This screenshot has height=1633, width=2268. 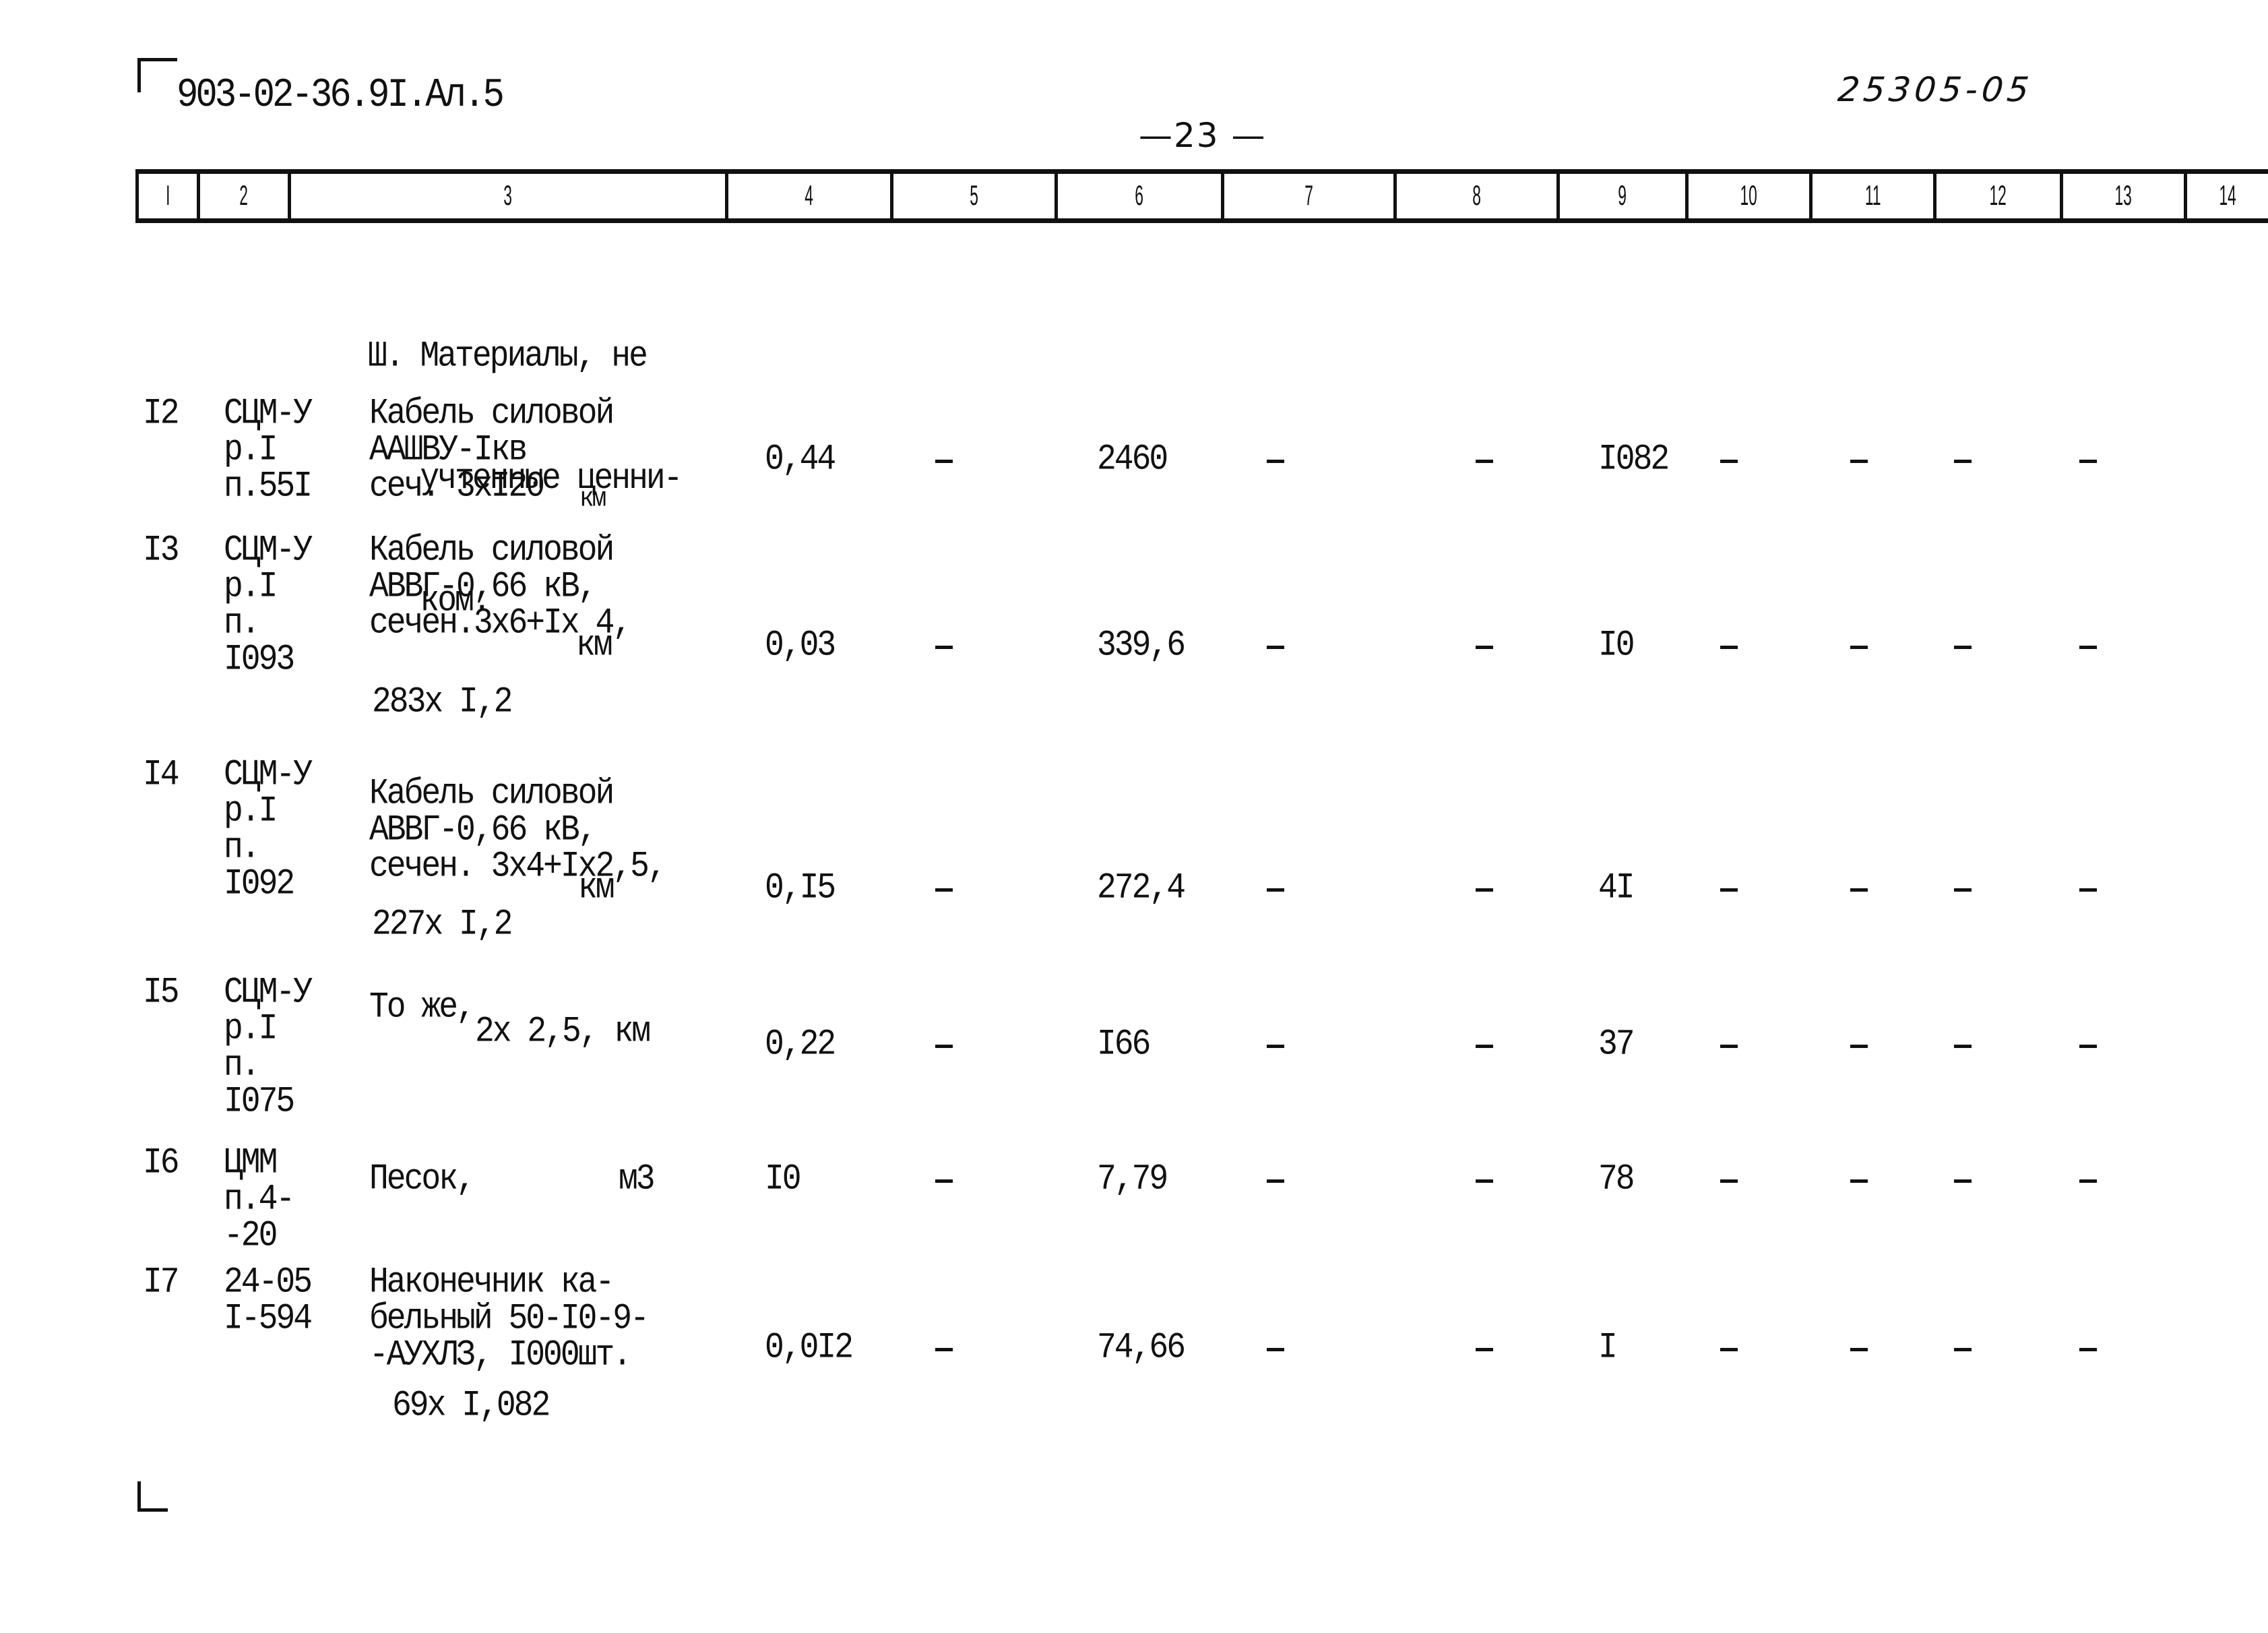 What do you see at coordinates (243, 196) in the screenshot?
I see `column-header-2: 2` at bounding box center [243, 196].